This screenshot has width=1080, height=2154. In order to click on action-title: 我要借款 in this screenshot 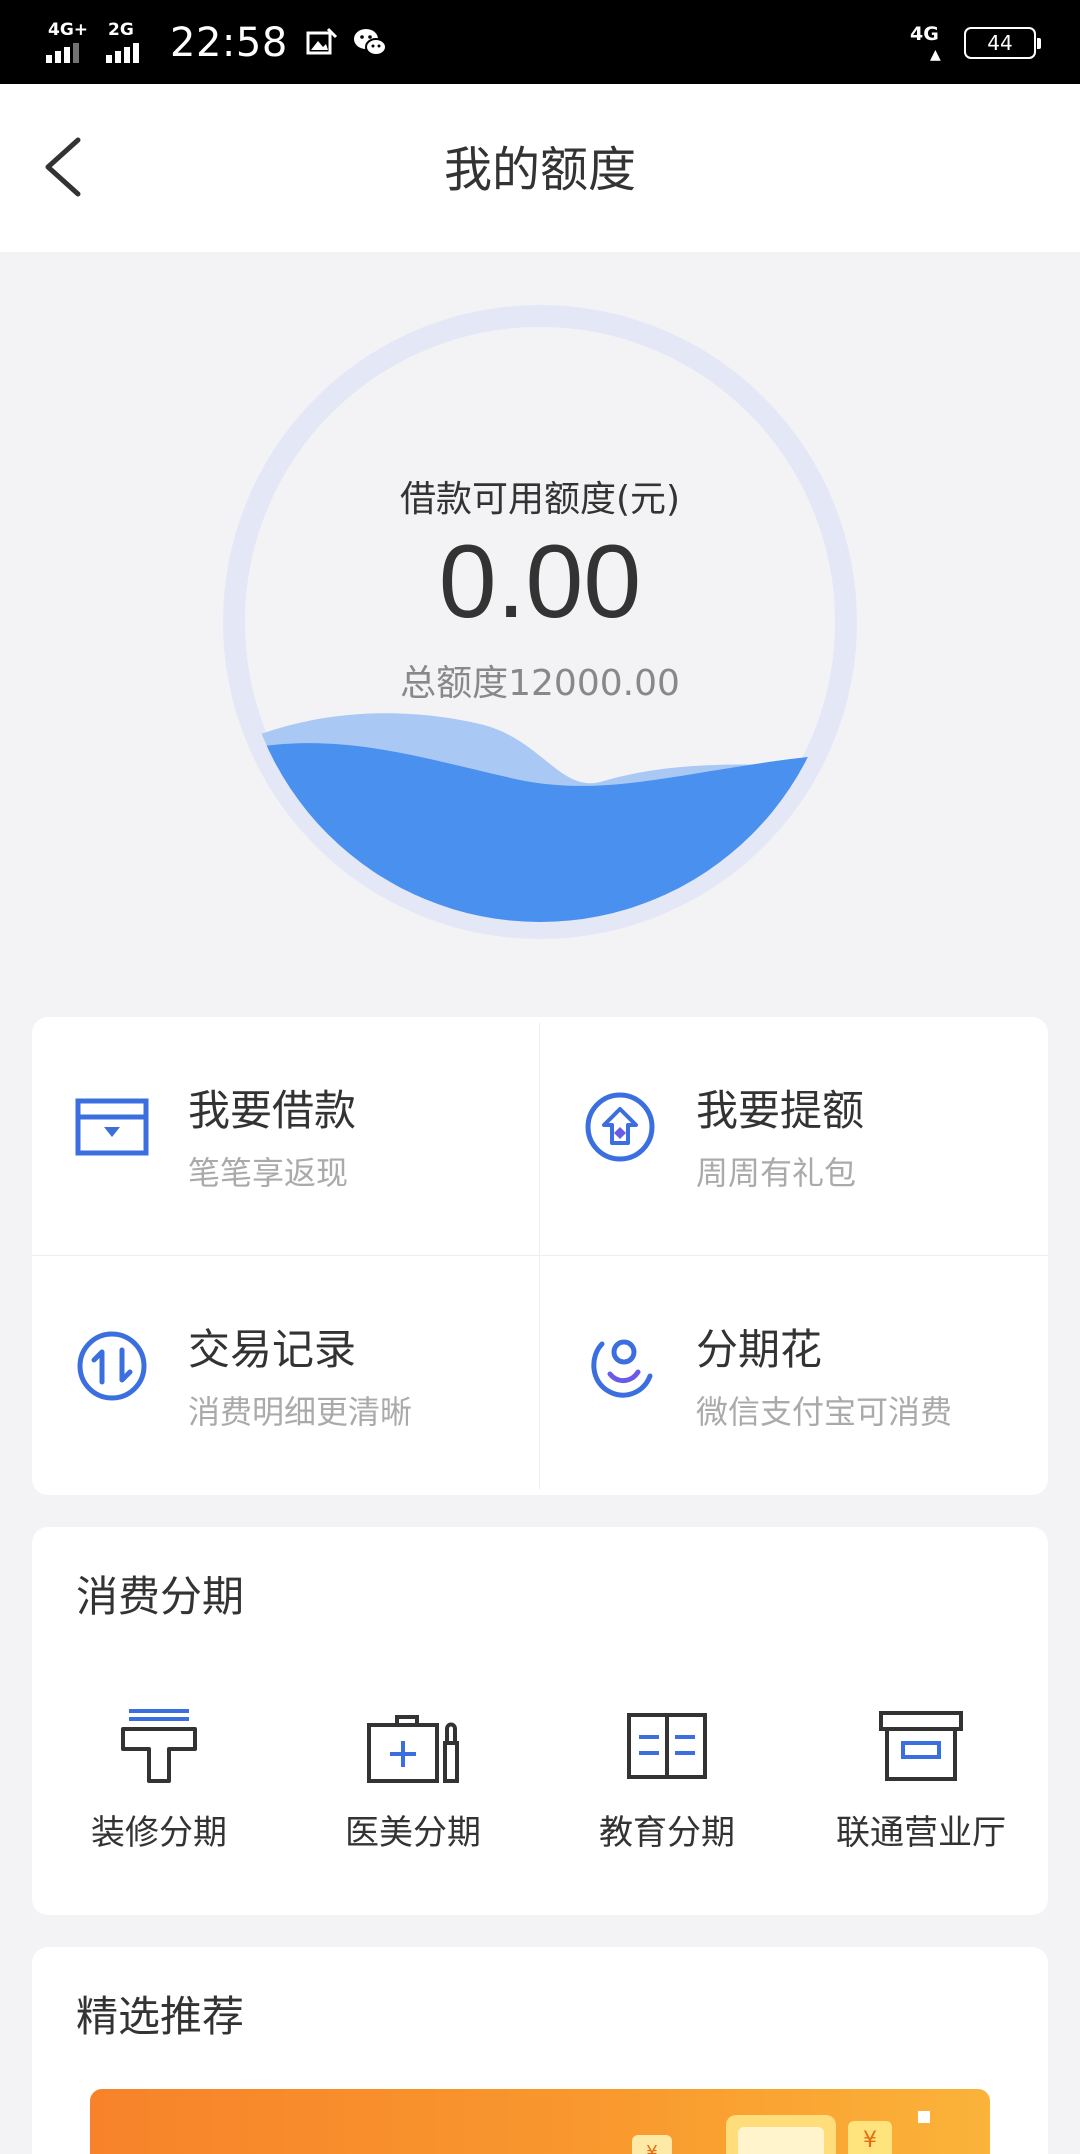, I will do `click(272, 1110)`.